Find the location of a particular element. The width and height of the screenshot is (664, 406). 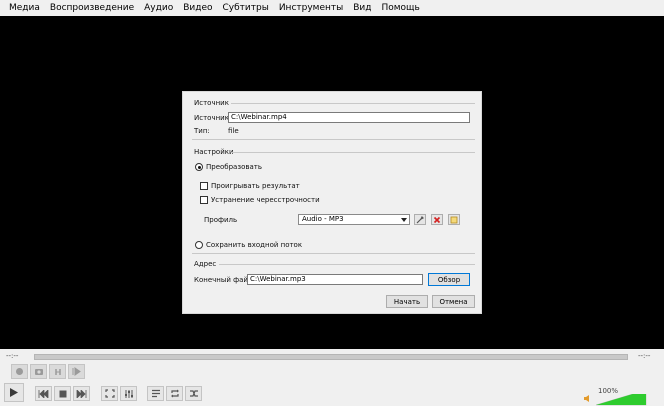

playlist-icon is located at coordinates (155, 393).